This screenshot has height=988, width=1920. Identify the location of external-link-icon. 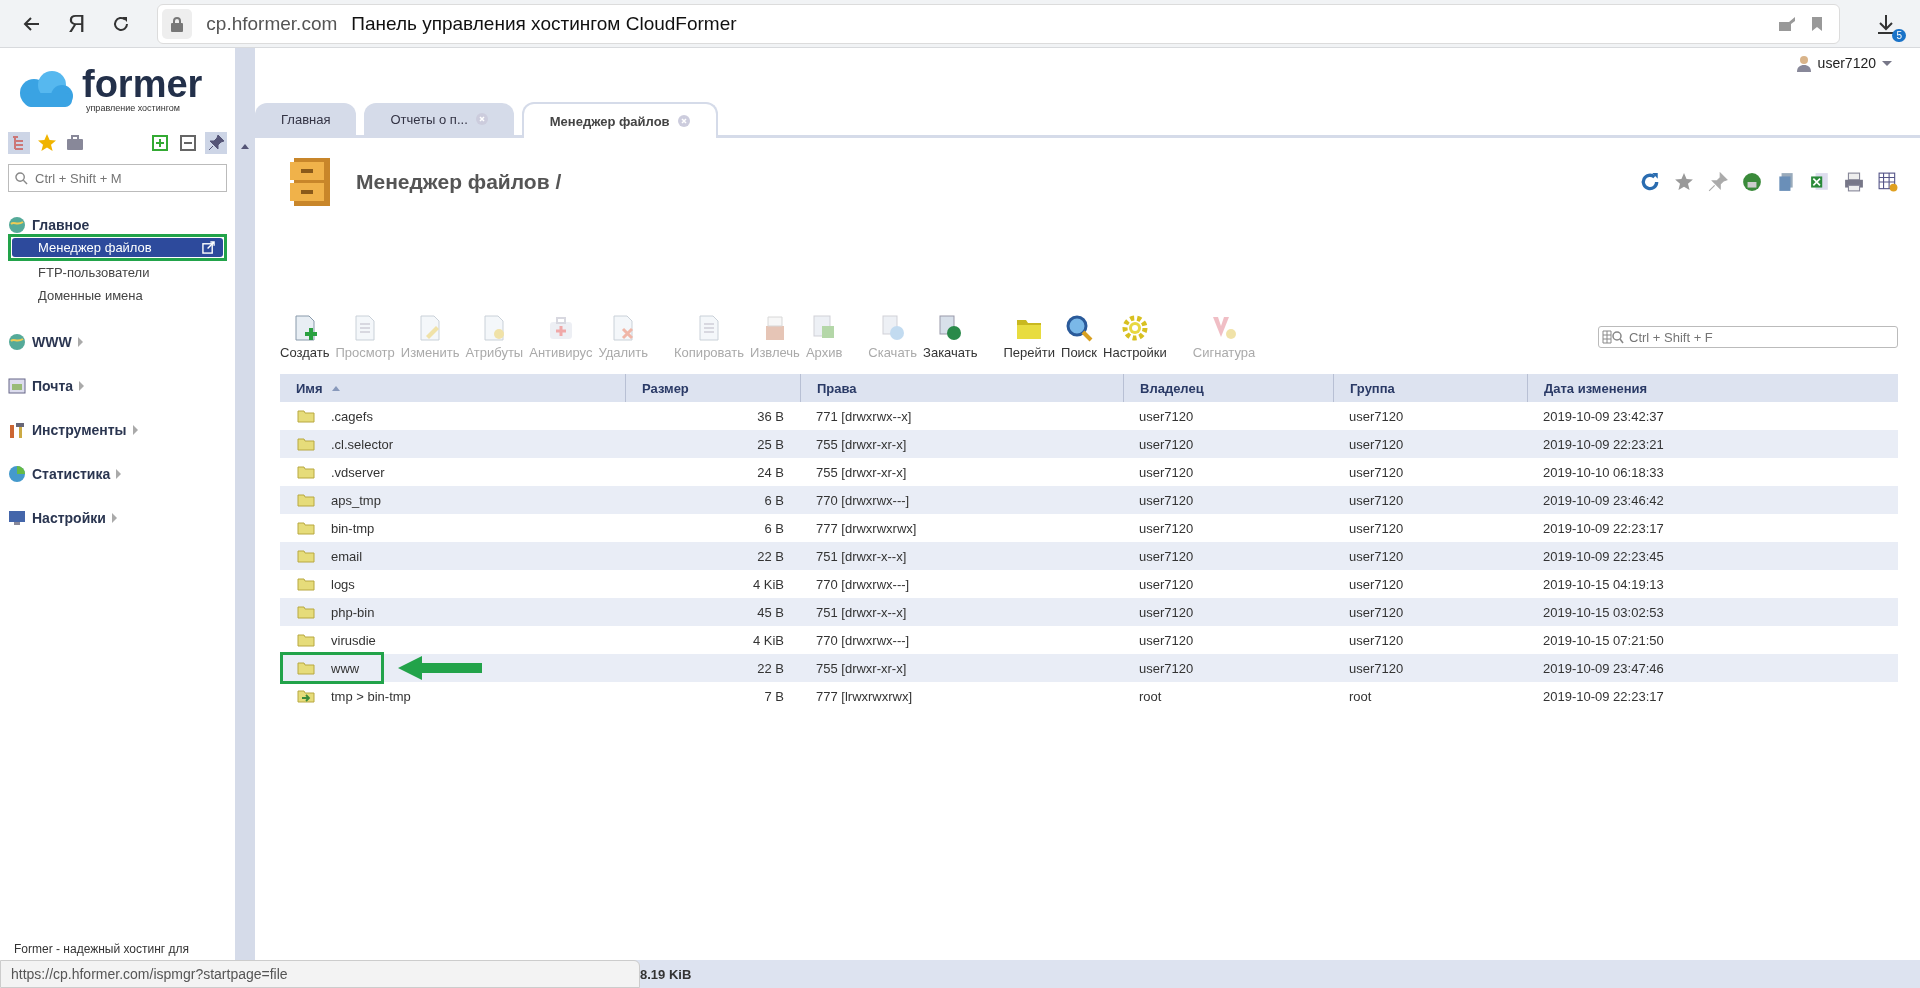
(208, 247).